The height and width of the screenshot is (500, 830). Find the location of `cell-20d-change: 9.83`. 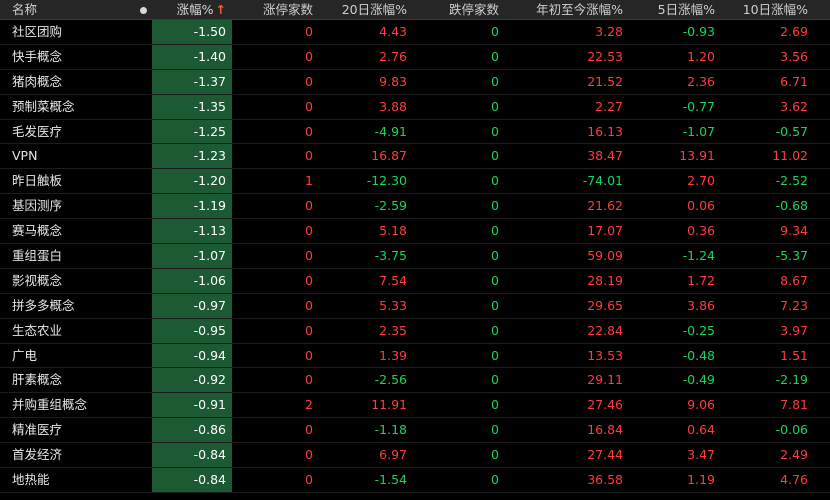

cell-20d-change: 9.83 is located at coordinates (393, 81).